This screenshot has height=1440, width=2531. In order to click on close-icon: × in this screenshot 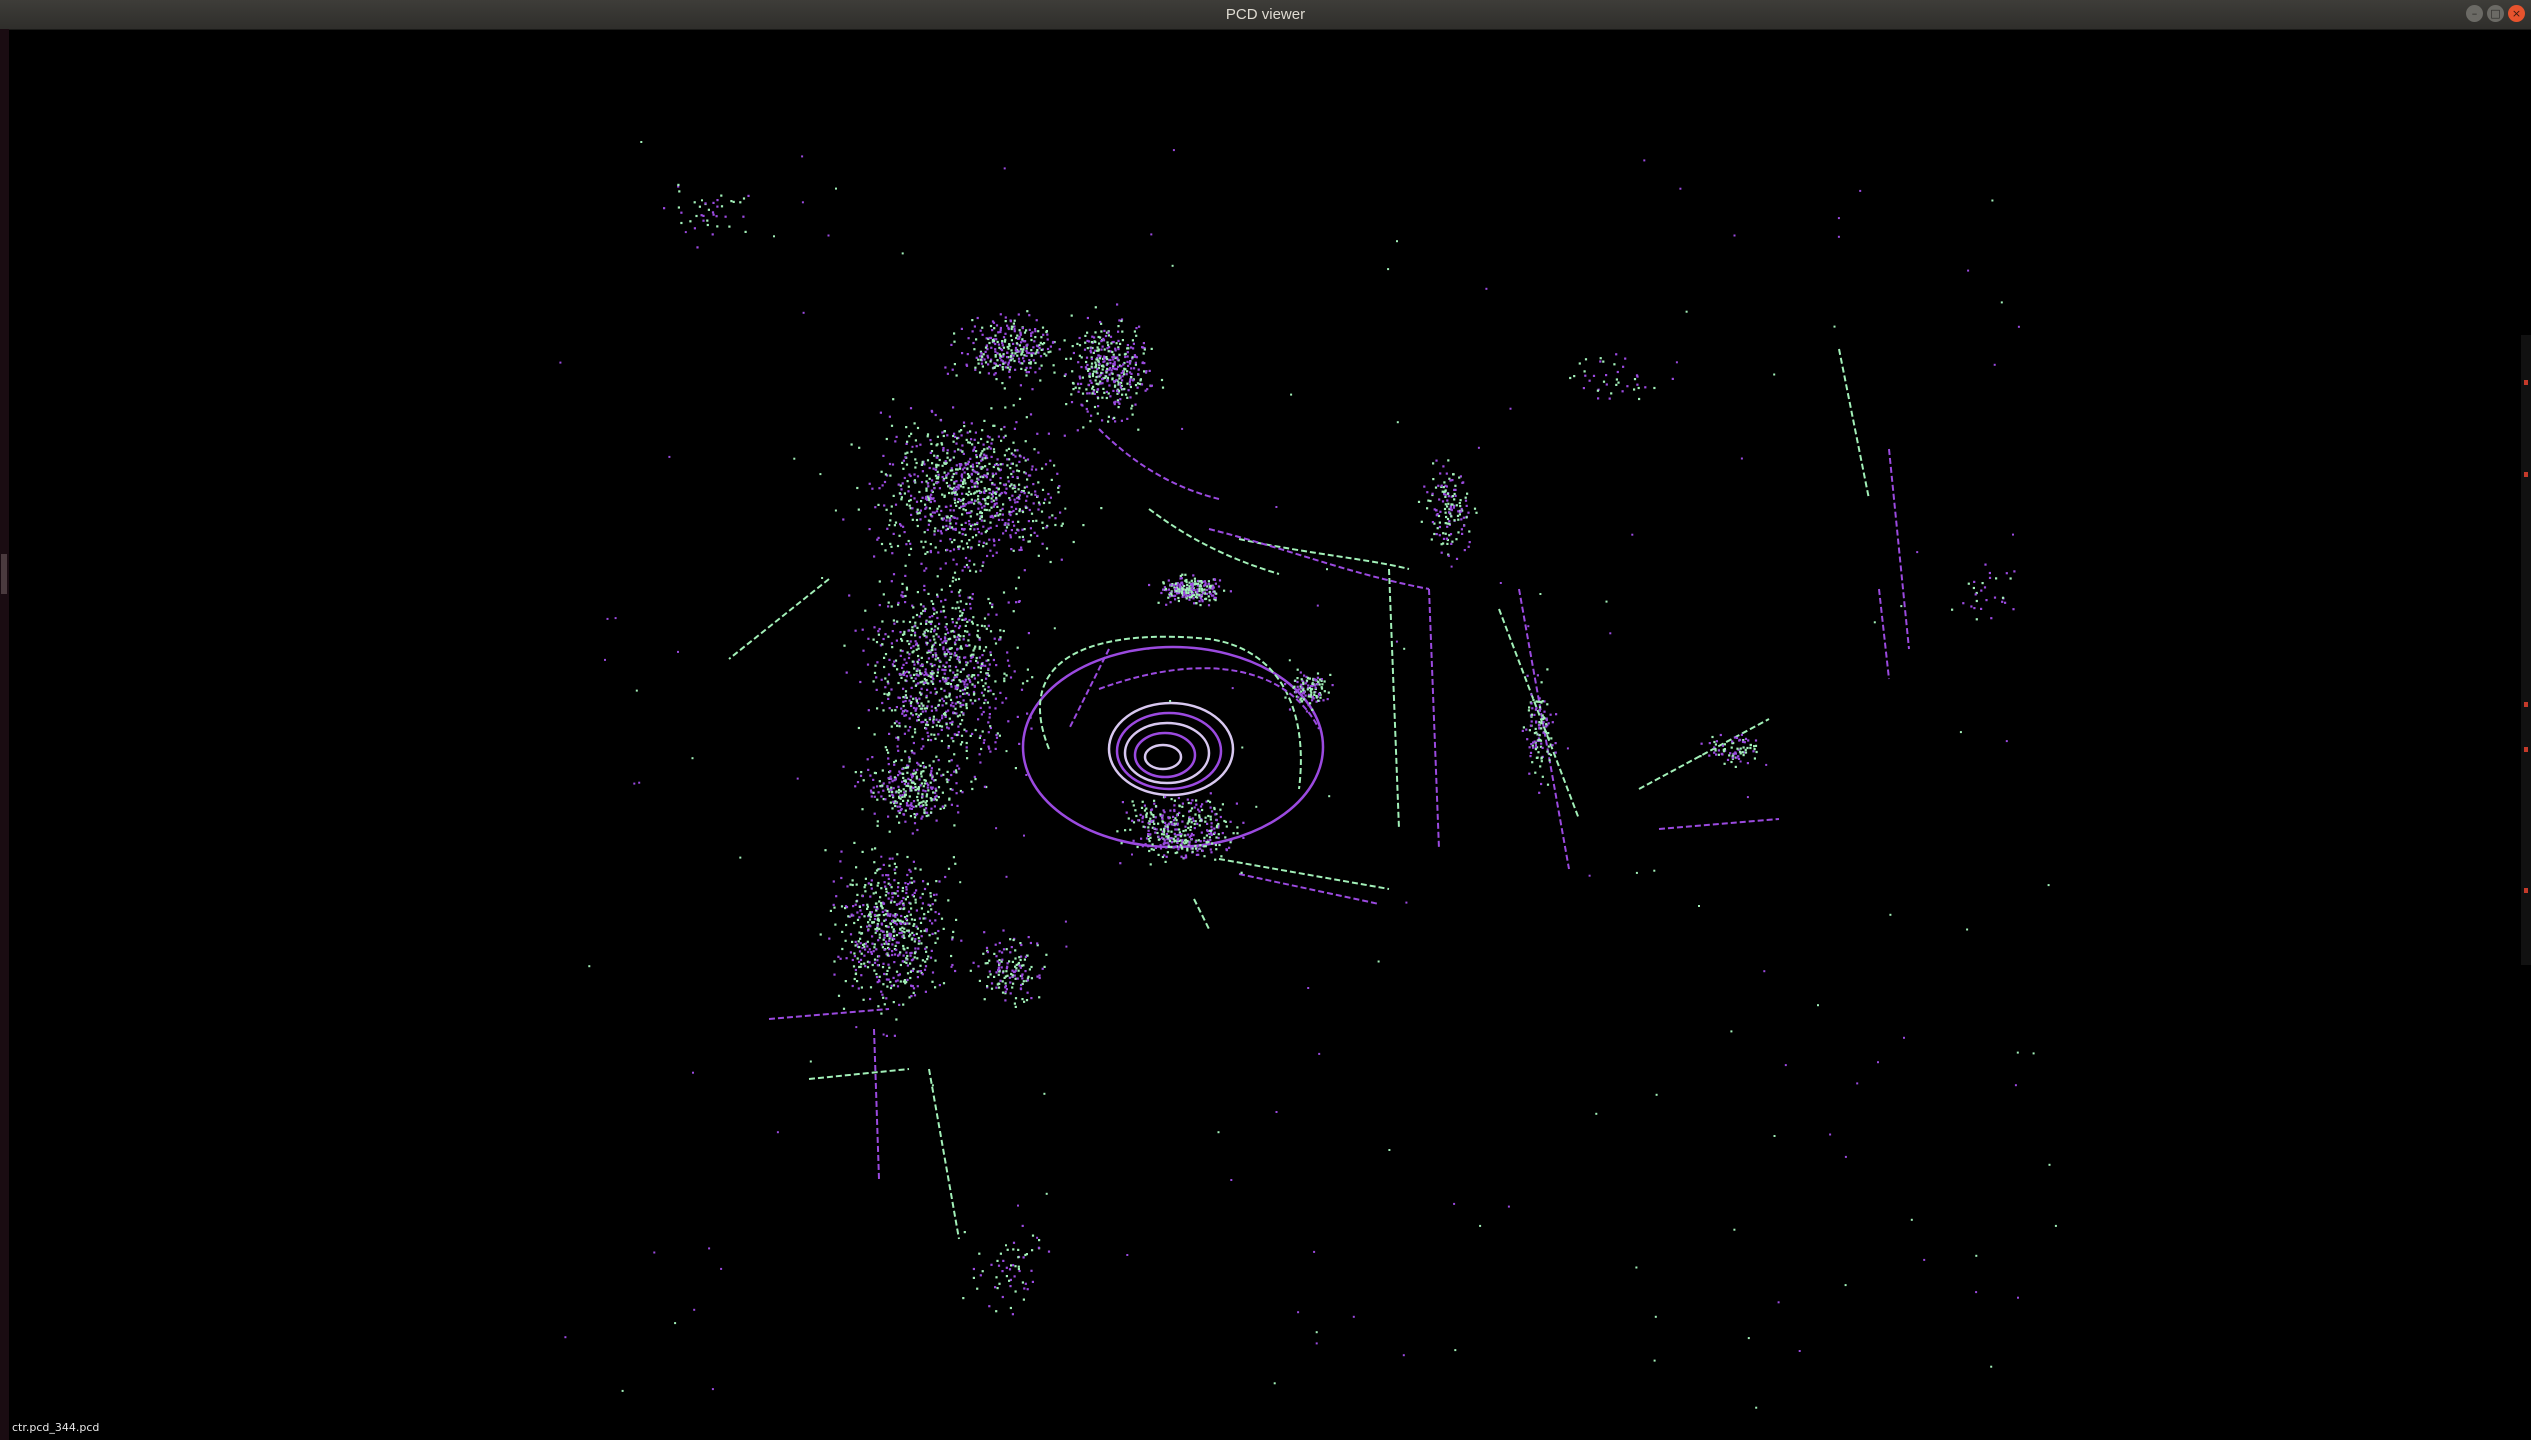, I will do `click(2516, 13)`.